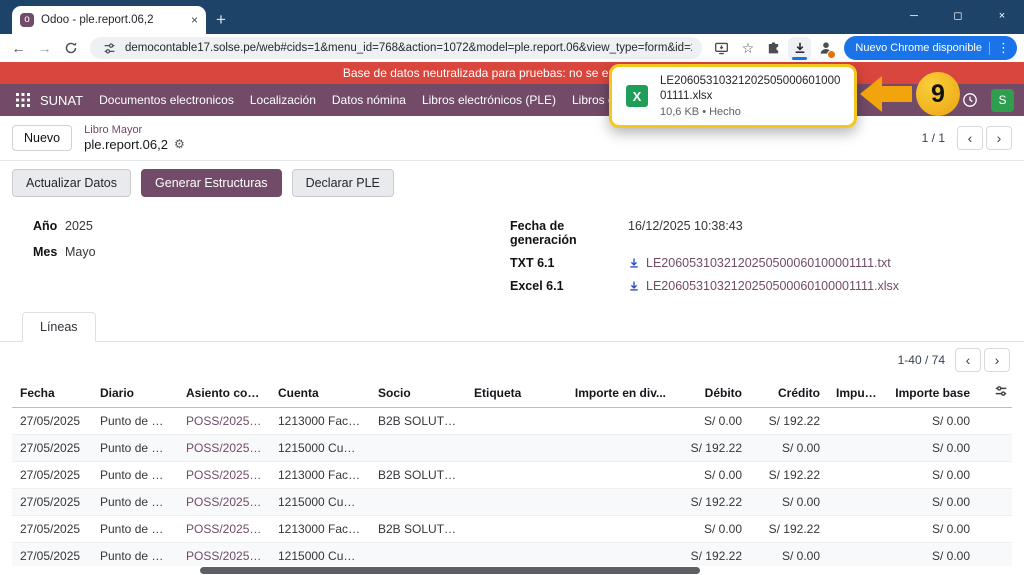 This screenshot has width=1024, height=575. What do you see at coordinates (997, 360) in the screenshot?
I see `list-pager-next-button: ›` at bounding box center [997, 360].